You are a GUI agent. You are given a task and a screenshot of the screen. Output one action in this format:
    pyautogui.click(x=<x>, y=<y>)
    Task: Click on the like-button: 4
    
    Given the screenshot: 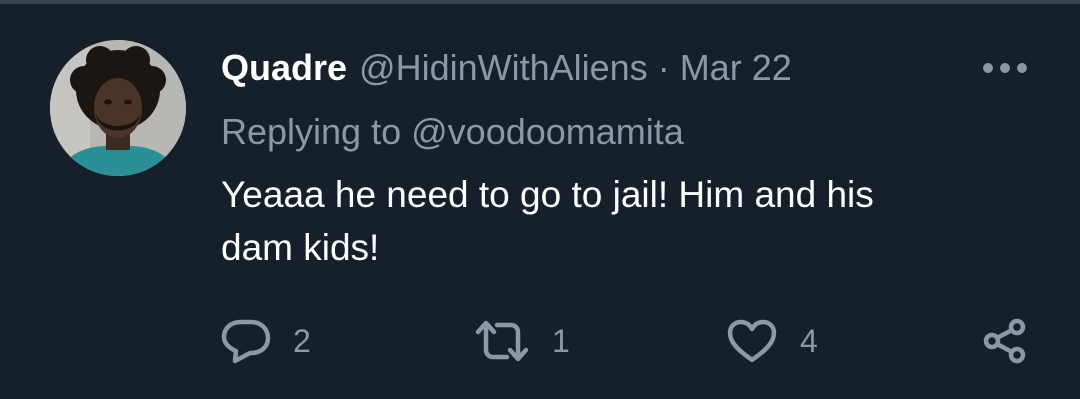 What is the action you would take?
    pyautogui.click(x=772, y=341)
    